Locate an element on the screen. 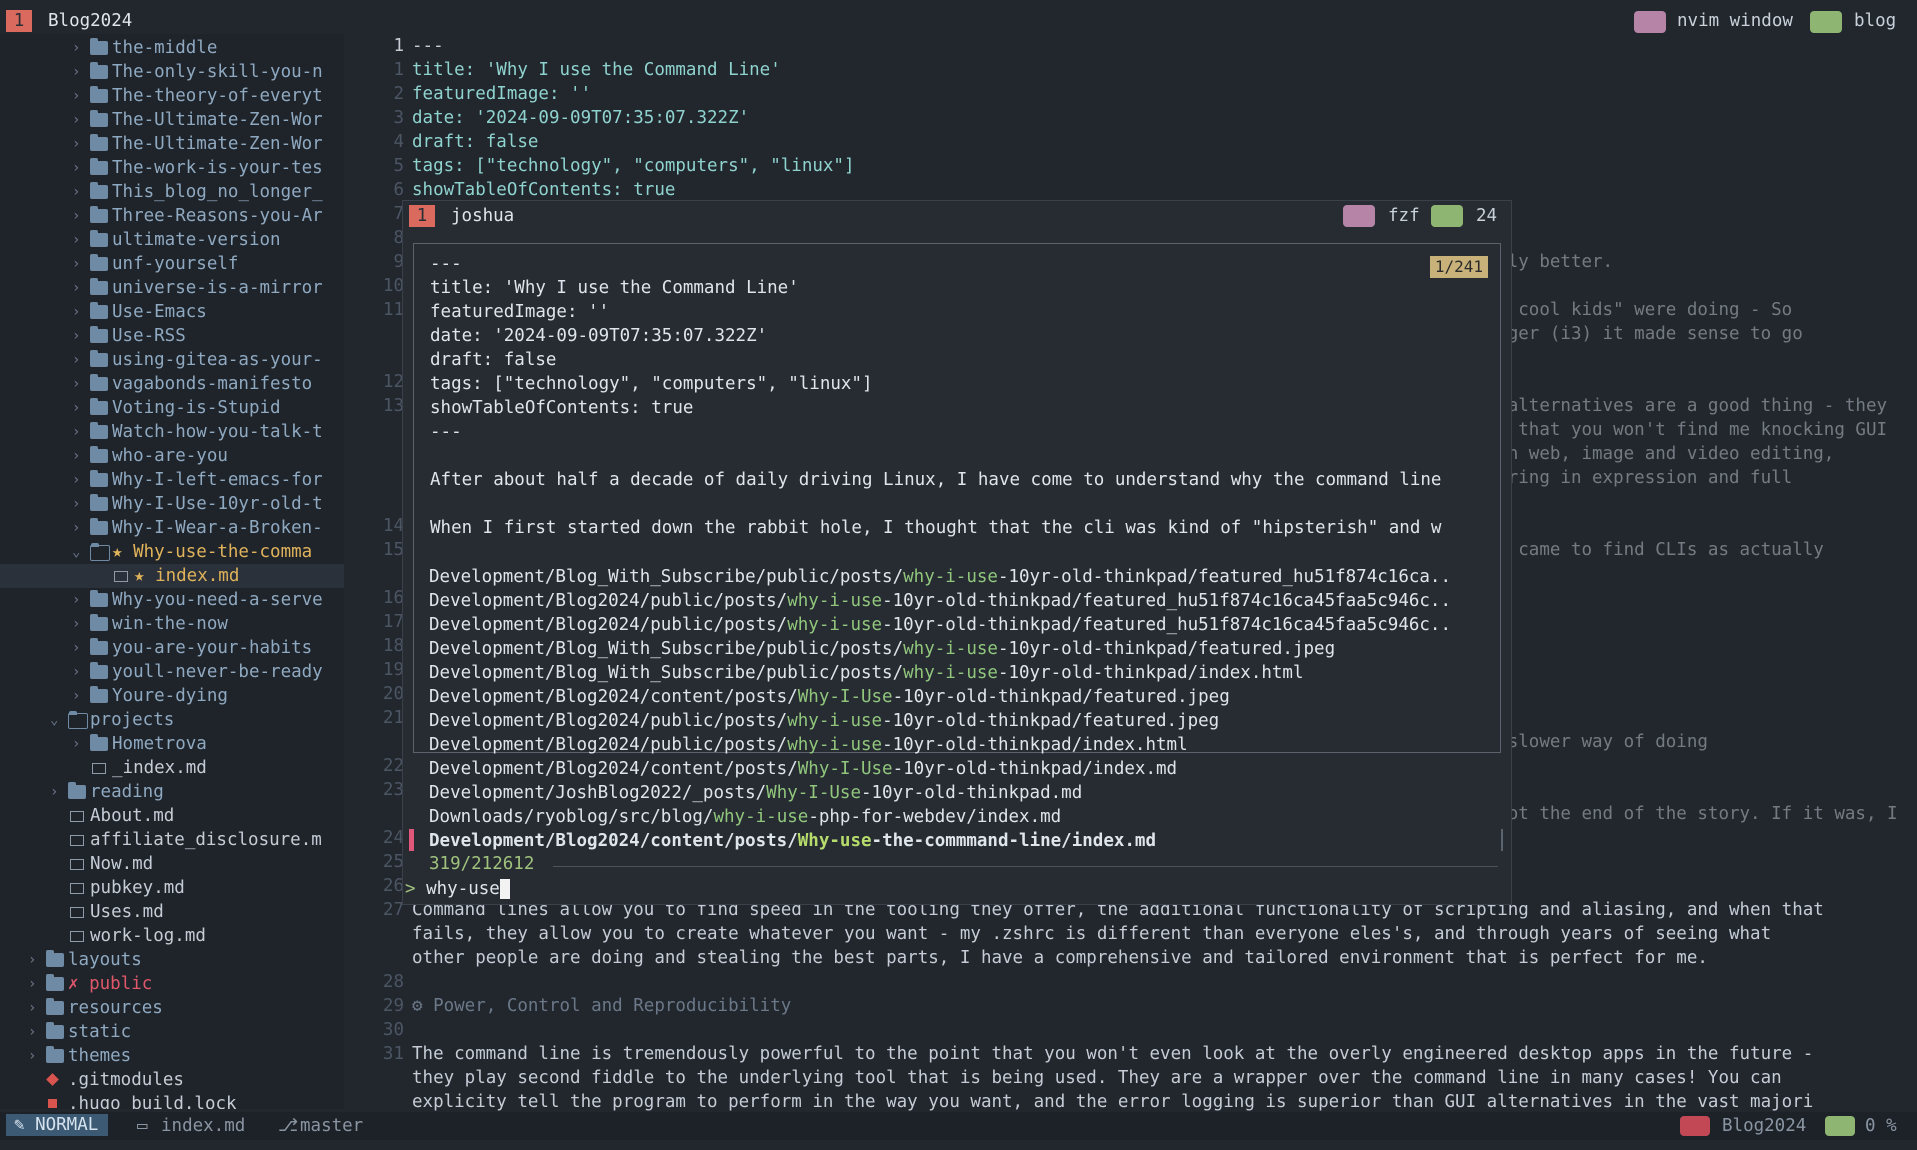 The height and width of the screenshot is (1150, 1917). code-line: date: '2024-09-09T07:35:07.322Z' is located at coordinates (580, 118).